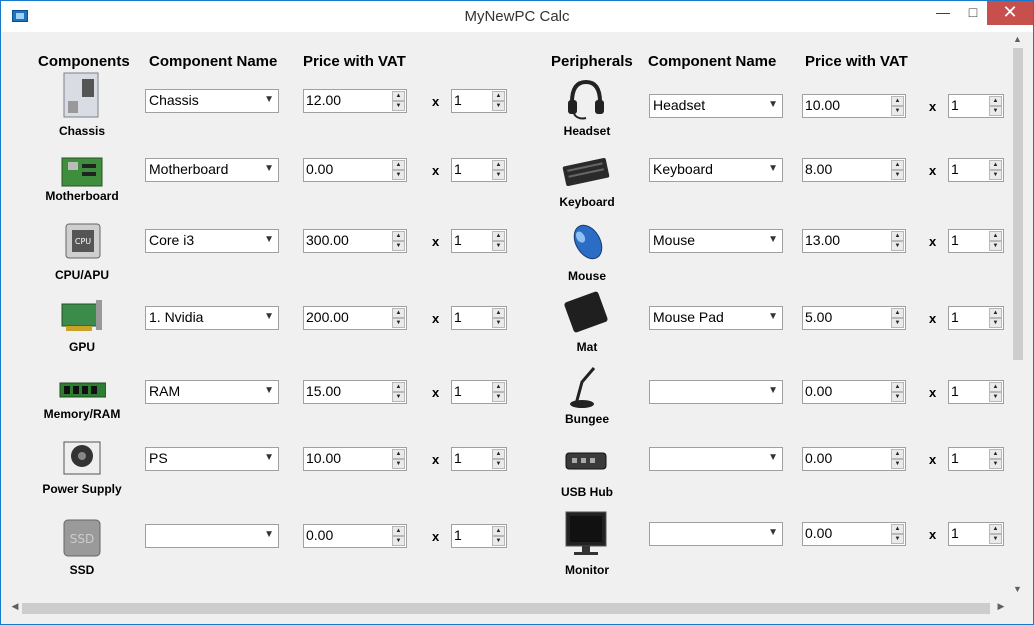  What do you see at coordinates (212, 241) in the screenshot?
I see `components-name-combobox: Core i3 ▼` at bounding box center [212, 241].